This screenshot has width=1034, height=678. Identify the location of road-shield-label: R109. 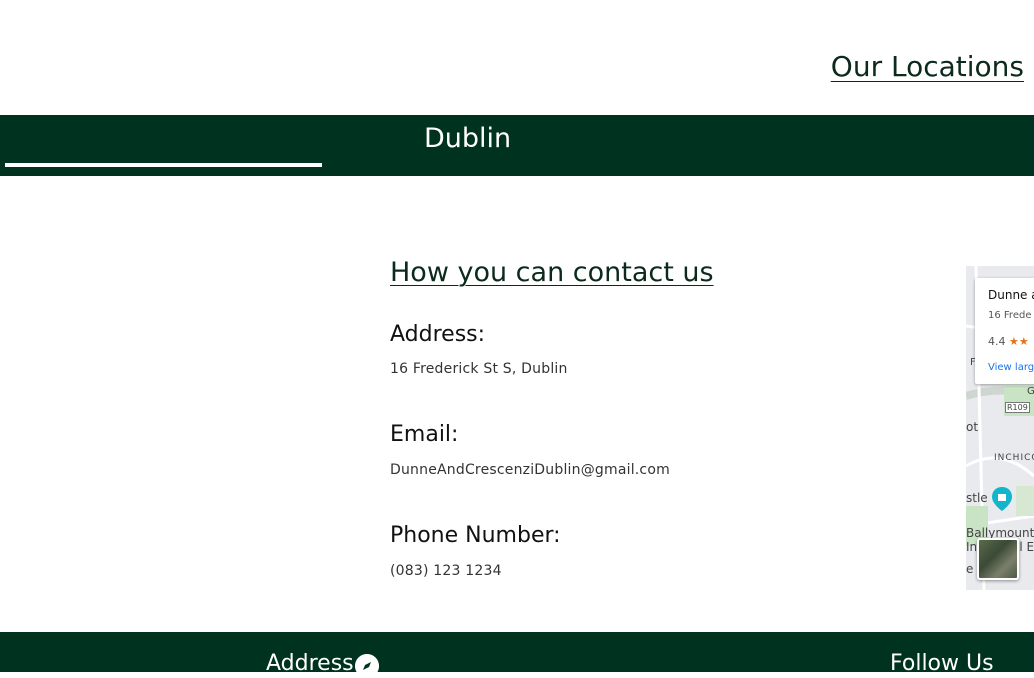
(1017, 407).